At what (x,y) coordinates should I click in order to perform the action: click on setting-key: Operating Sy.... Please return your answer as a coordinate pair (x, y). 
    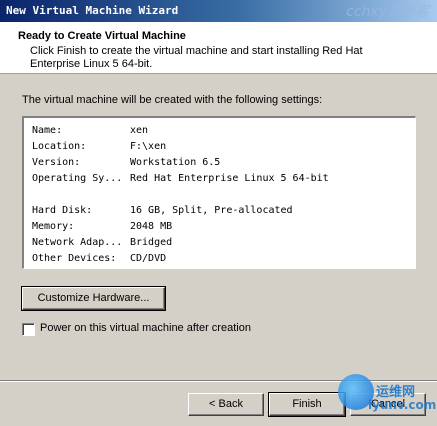
    Looking at the image, I should click on (77, 178).